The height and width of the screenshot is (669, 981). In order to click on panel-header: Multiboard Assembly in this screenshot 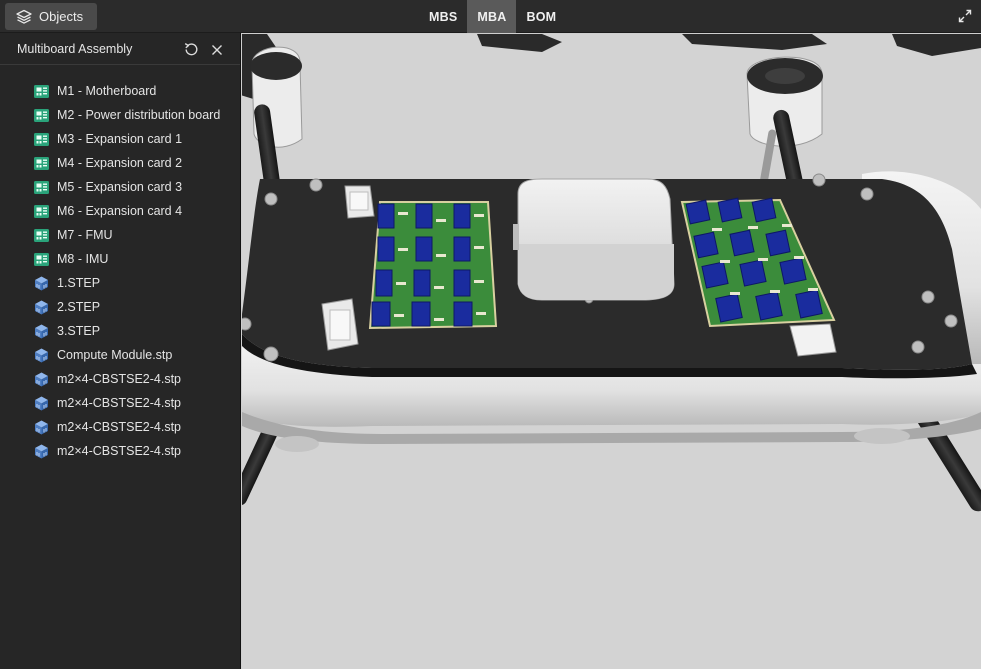, I will do `click(120, 49)`.